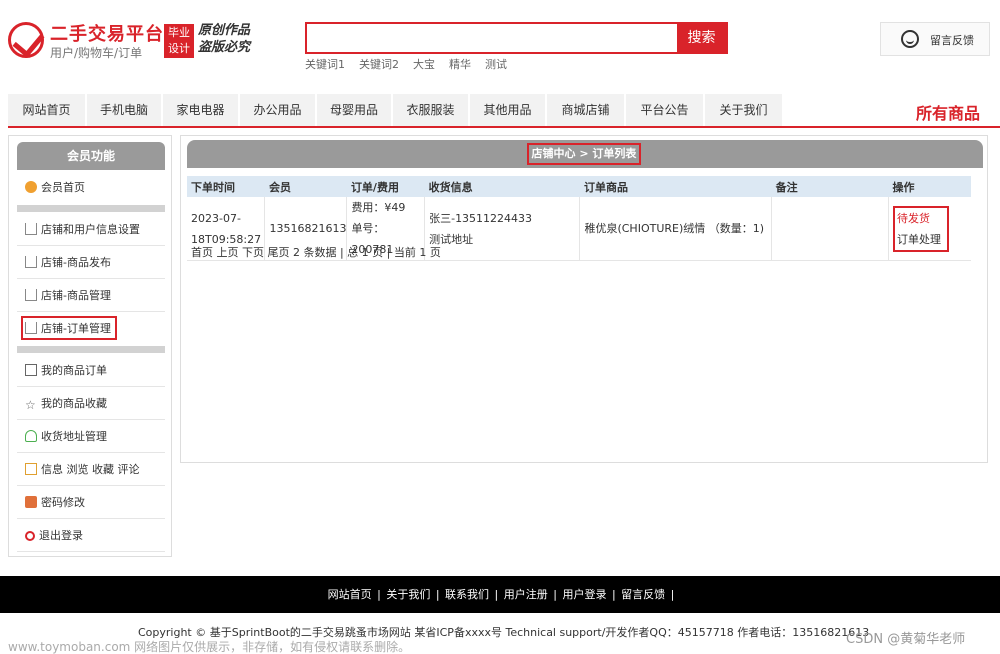 This screenshot has width=1000, height=654. What do you see at coordinates (526, 594) in the screenshot?
I see `footer-link-register: 用户注册` at bounding box center [526, 594].